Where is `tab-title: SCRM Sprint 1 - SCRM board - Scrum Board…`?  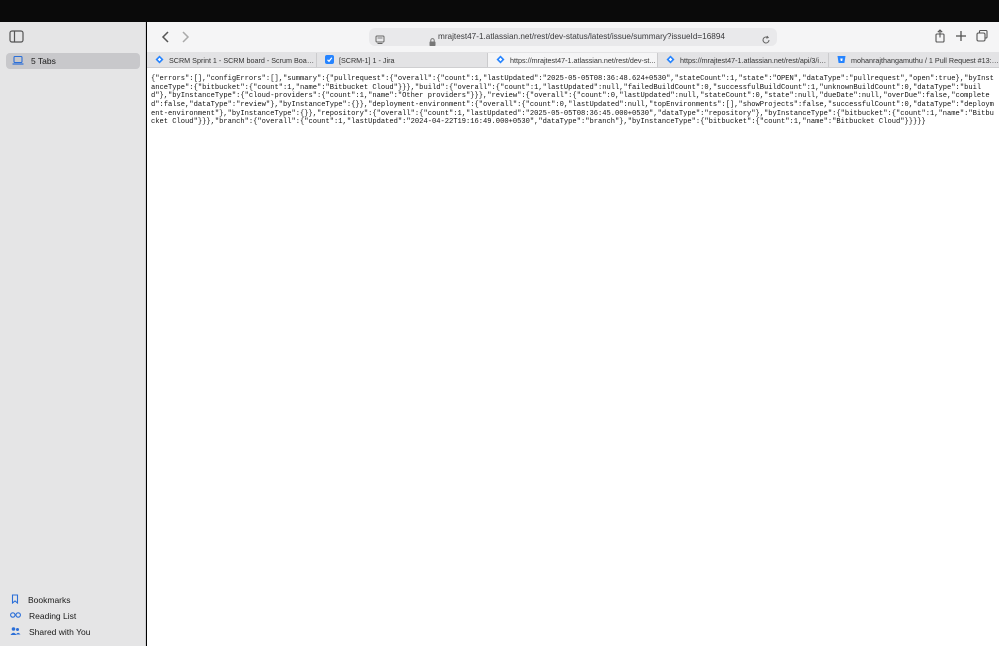
tab-title: SCRM Sprint 1 - SCRM board - Scrum Board… is located at coordinates (242, 60).